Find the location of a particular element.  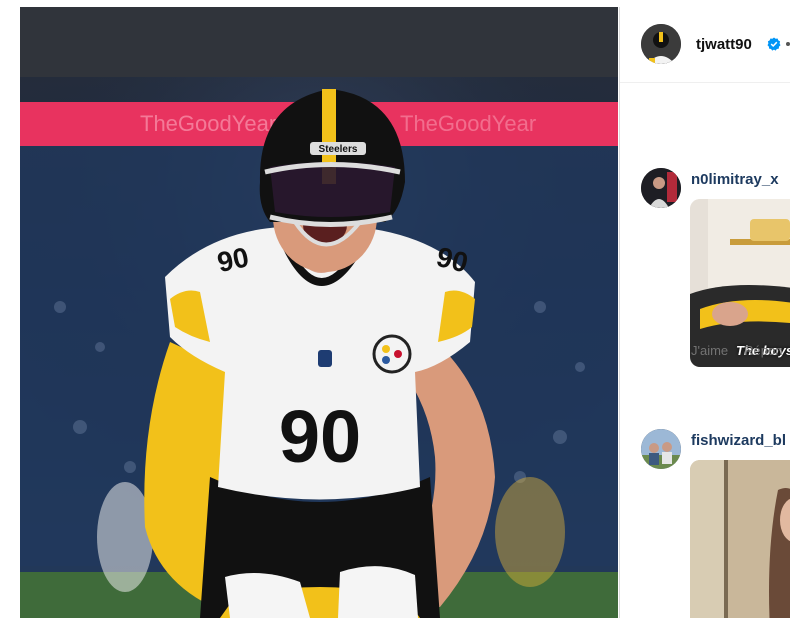

author-username: tjwatt90 is located at coordinates (724, 44).